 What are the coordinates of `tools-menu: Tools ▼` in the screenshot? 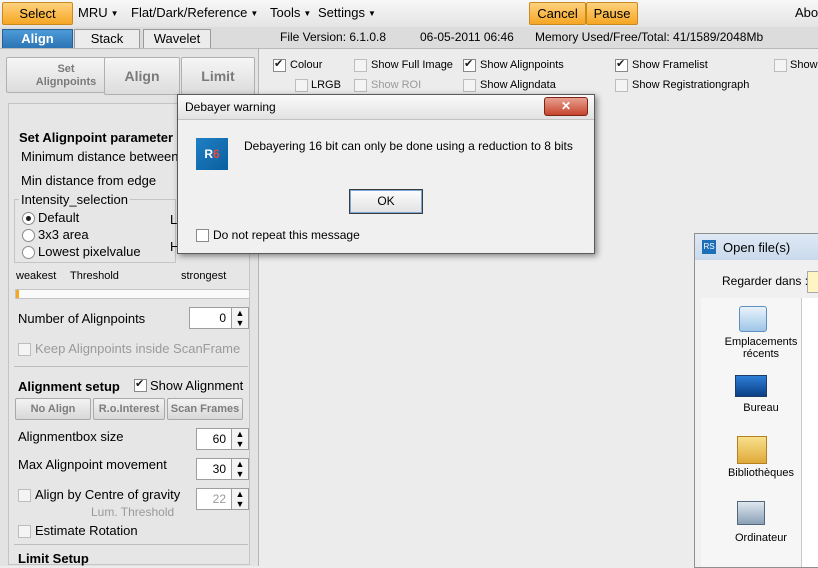 It's located at (290, 12).